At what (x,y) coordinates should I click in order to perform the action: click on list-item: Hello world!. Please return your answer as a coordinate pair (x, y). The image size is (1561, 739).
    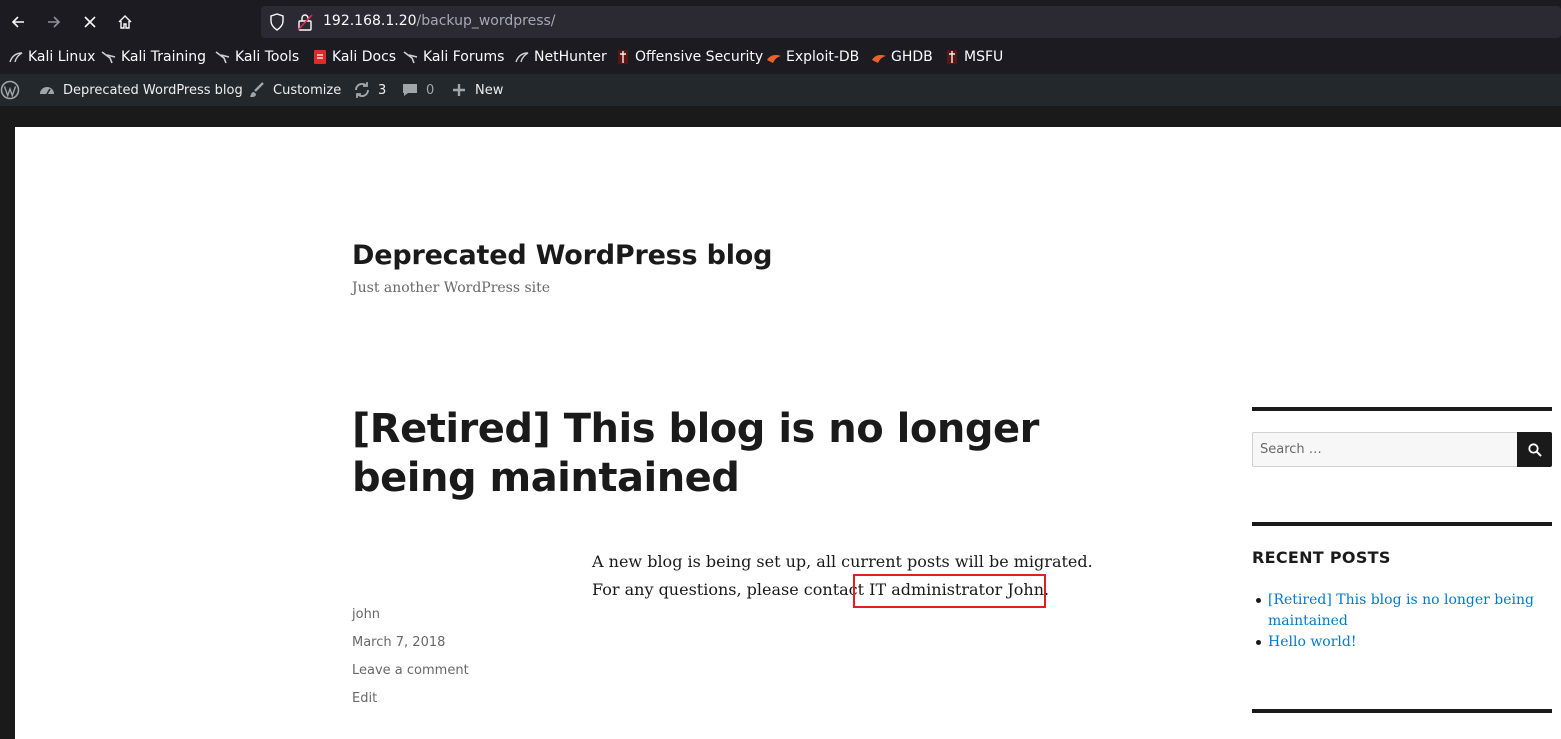
    Looking at the image, I should click on (1402, 642).